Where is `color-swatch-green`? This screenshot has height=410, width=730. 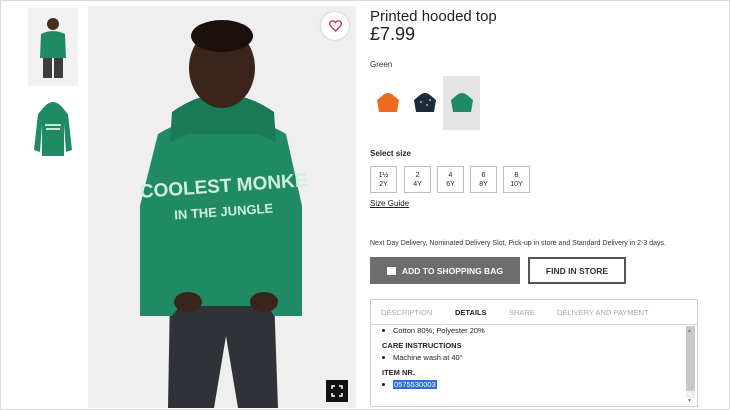
color-swatch-green is located at coordinates (461, 103).